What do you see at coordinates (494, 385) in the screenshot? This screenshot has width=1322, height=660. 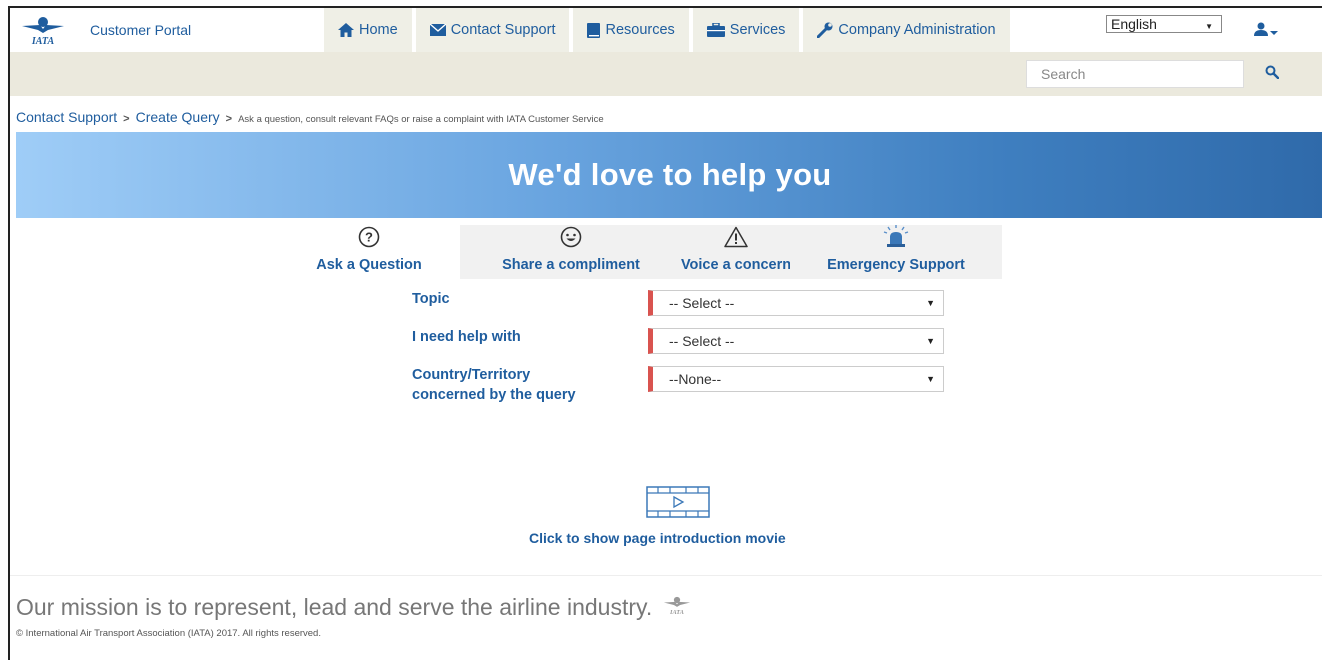 I see `country-label: Country/Territory concerned by the query` at bounding box center [494, 385].